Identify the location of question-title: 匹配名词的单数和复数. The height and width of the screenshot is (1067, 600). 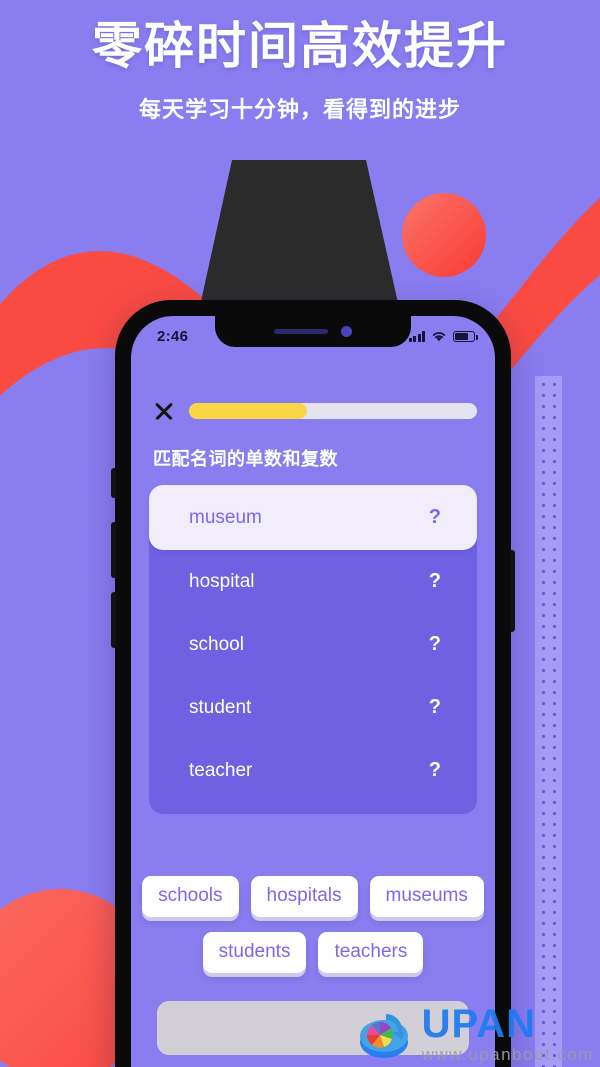
(245, 459).